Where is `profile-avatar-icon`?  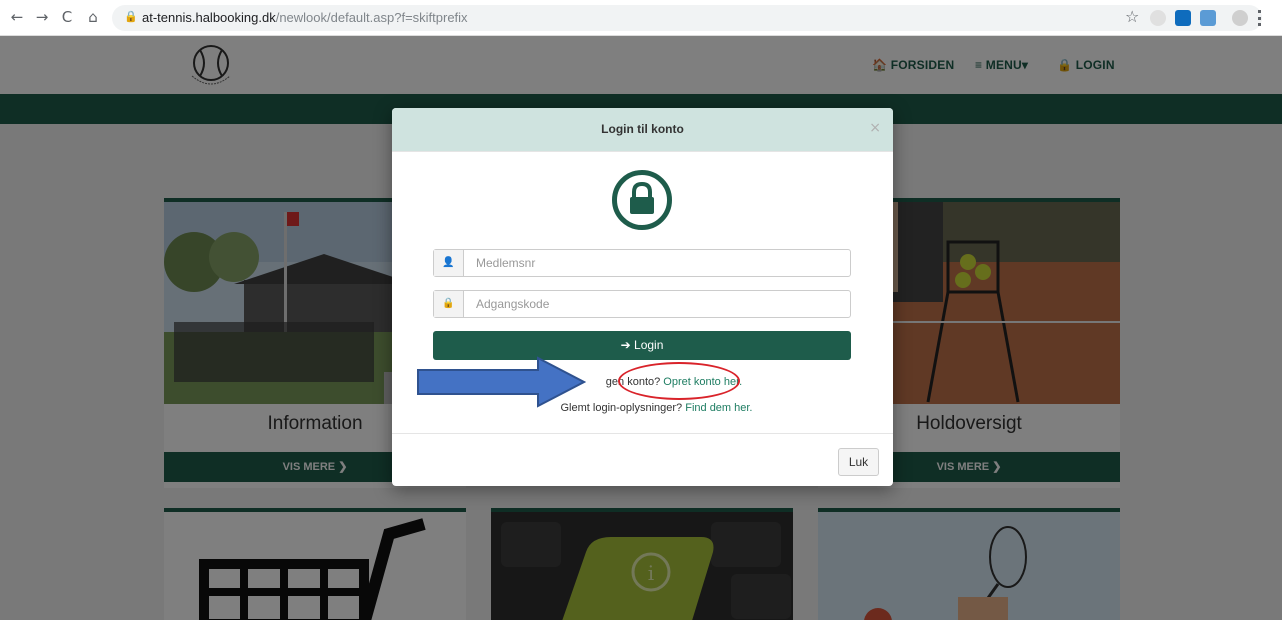
profile-avatar-icon is located at coordinates (1240, 18).